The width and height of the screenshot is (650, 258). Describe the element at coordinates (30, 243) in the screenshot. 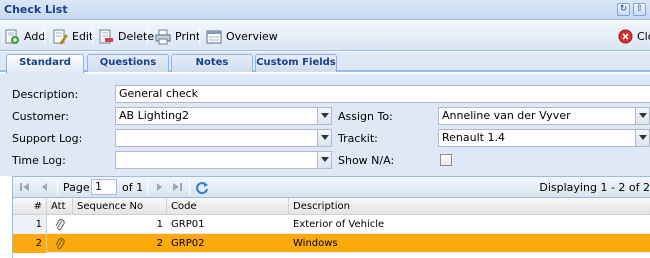

I see `row-number: 2` at that location.